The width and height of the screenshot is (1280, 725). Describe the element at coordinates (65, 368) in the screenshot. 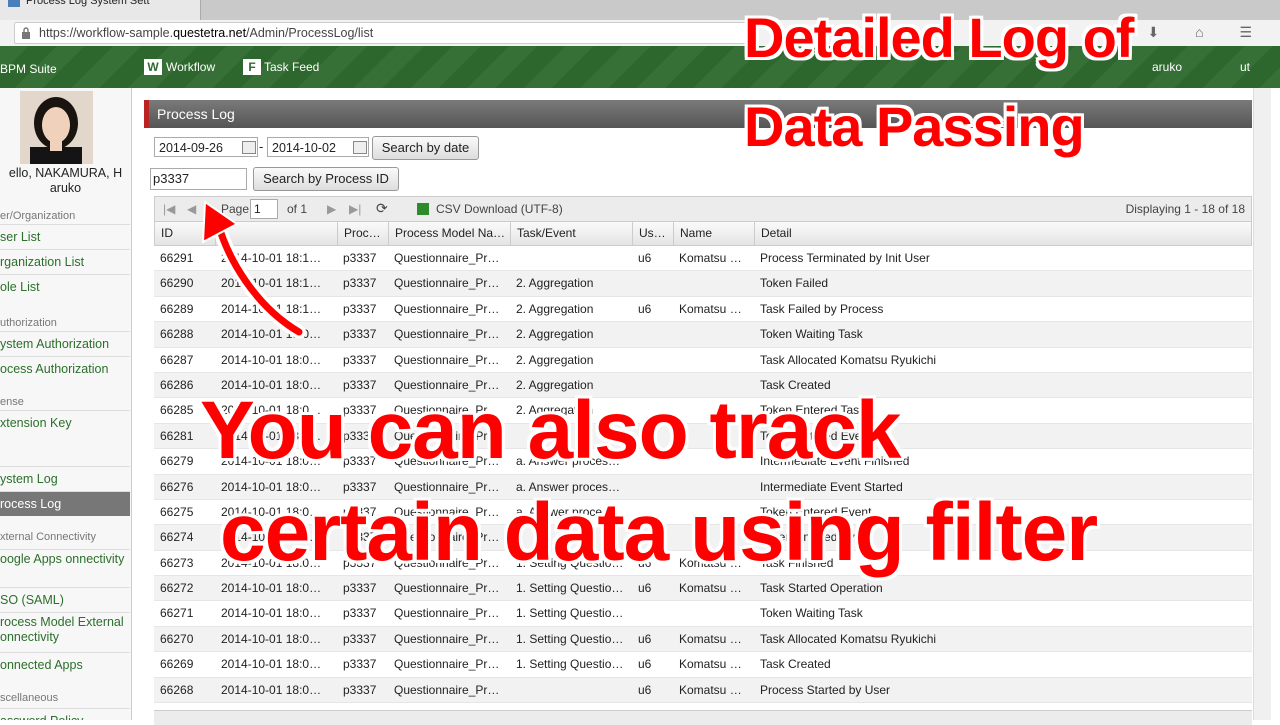

I see `sidebar-item-process-authorization: ocess Authorization` at that location.